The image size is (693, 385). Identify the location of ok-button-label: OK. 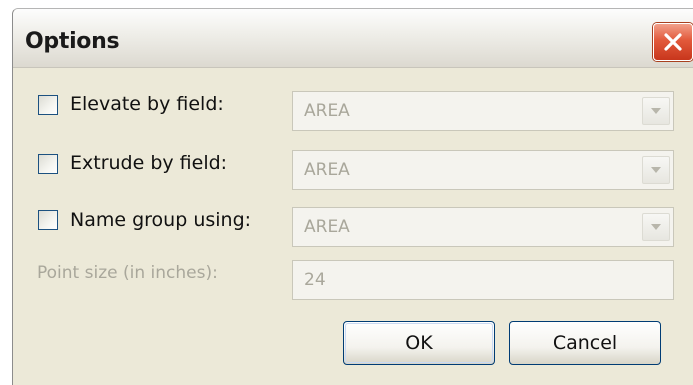
(419, 343).